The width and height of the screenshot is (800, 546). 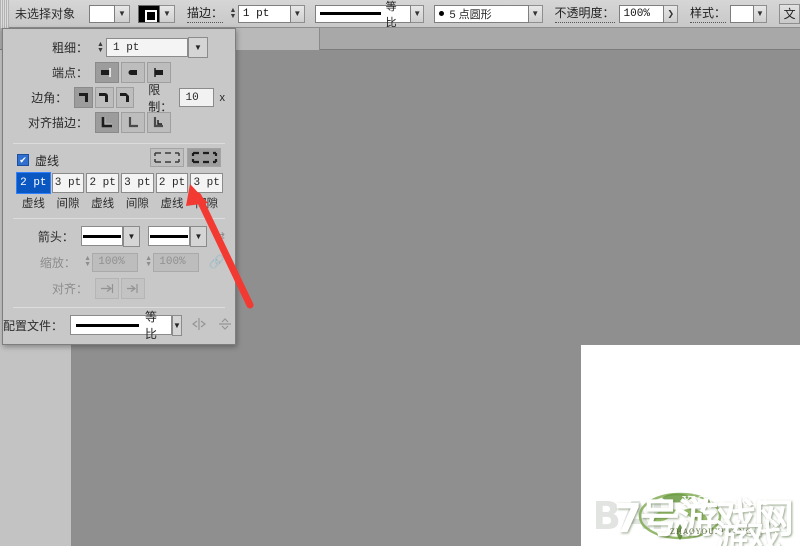 I want to click on fill-chevron-down-icon: ▼, so click(x=123, y=13).